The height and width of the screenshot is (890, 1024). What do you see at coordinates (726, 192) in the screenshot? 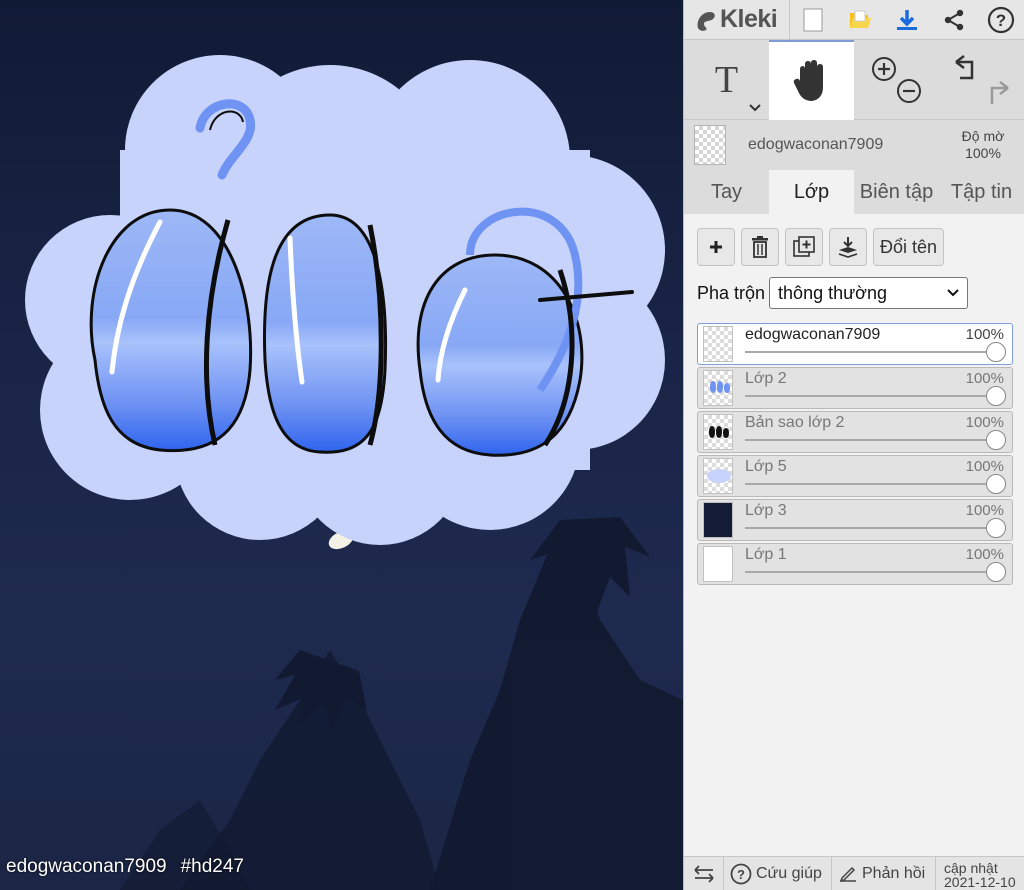
I see `tab-hand: Tay` at bounding box center [726, 192].